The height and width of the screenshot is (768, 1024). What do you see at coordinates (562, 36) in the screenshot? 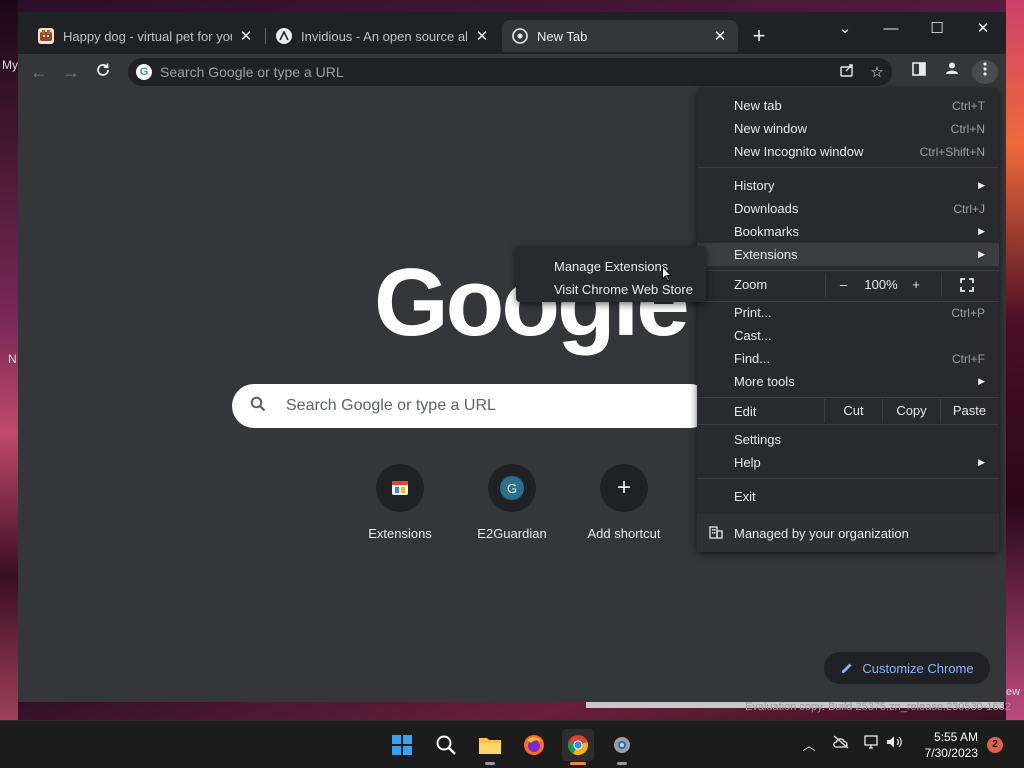
I see `tab-title: New Tab` at bounding box center [562, 36].